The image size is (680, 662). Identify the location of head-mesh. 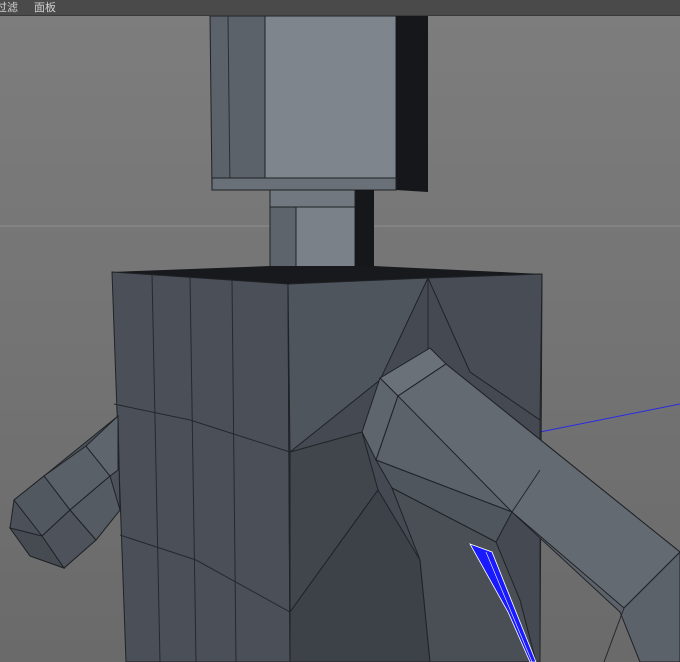
(318, 104).